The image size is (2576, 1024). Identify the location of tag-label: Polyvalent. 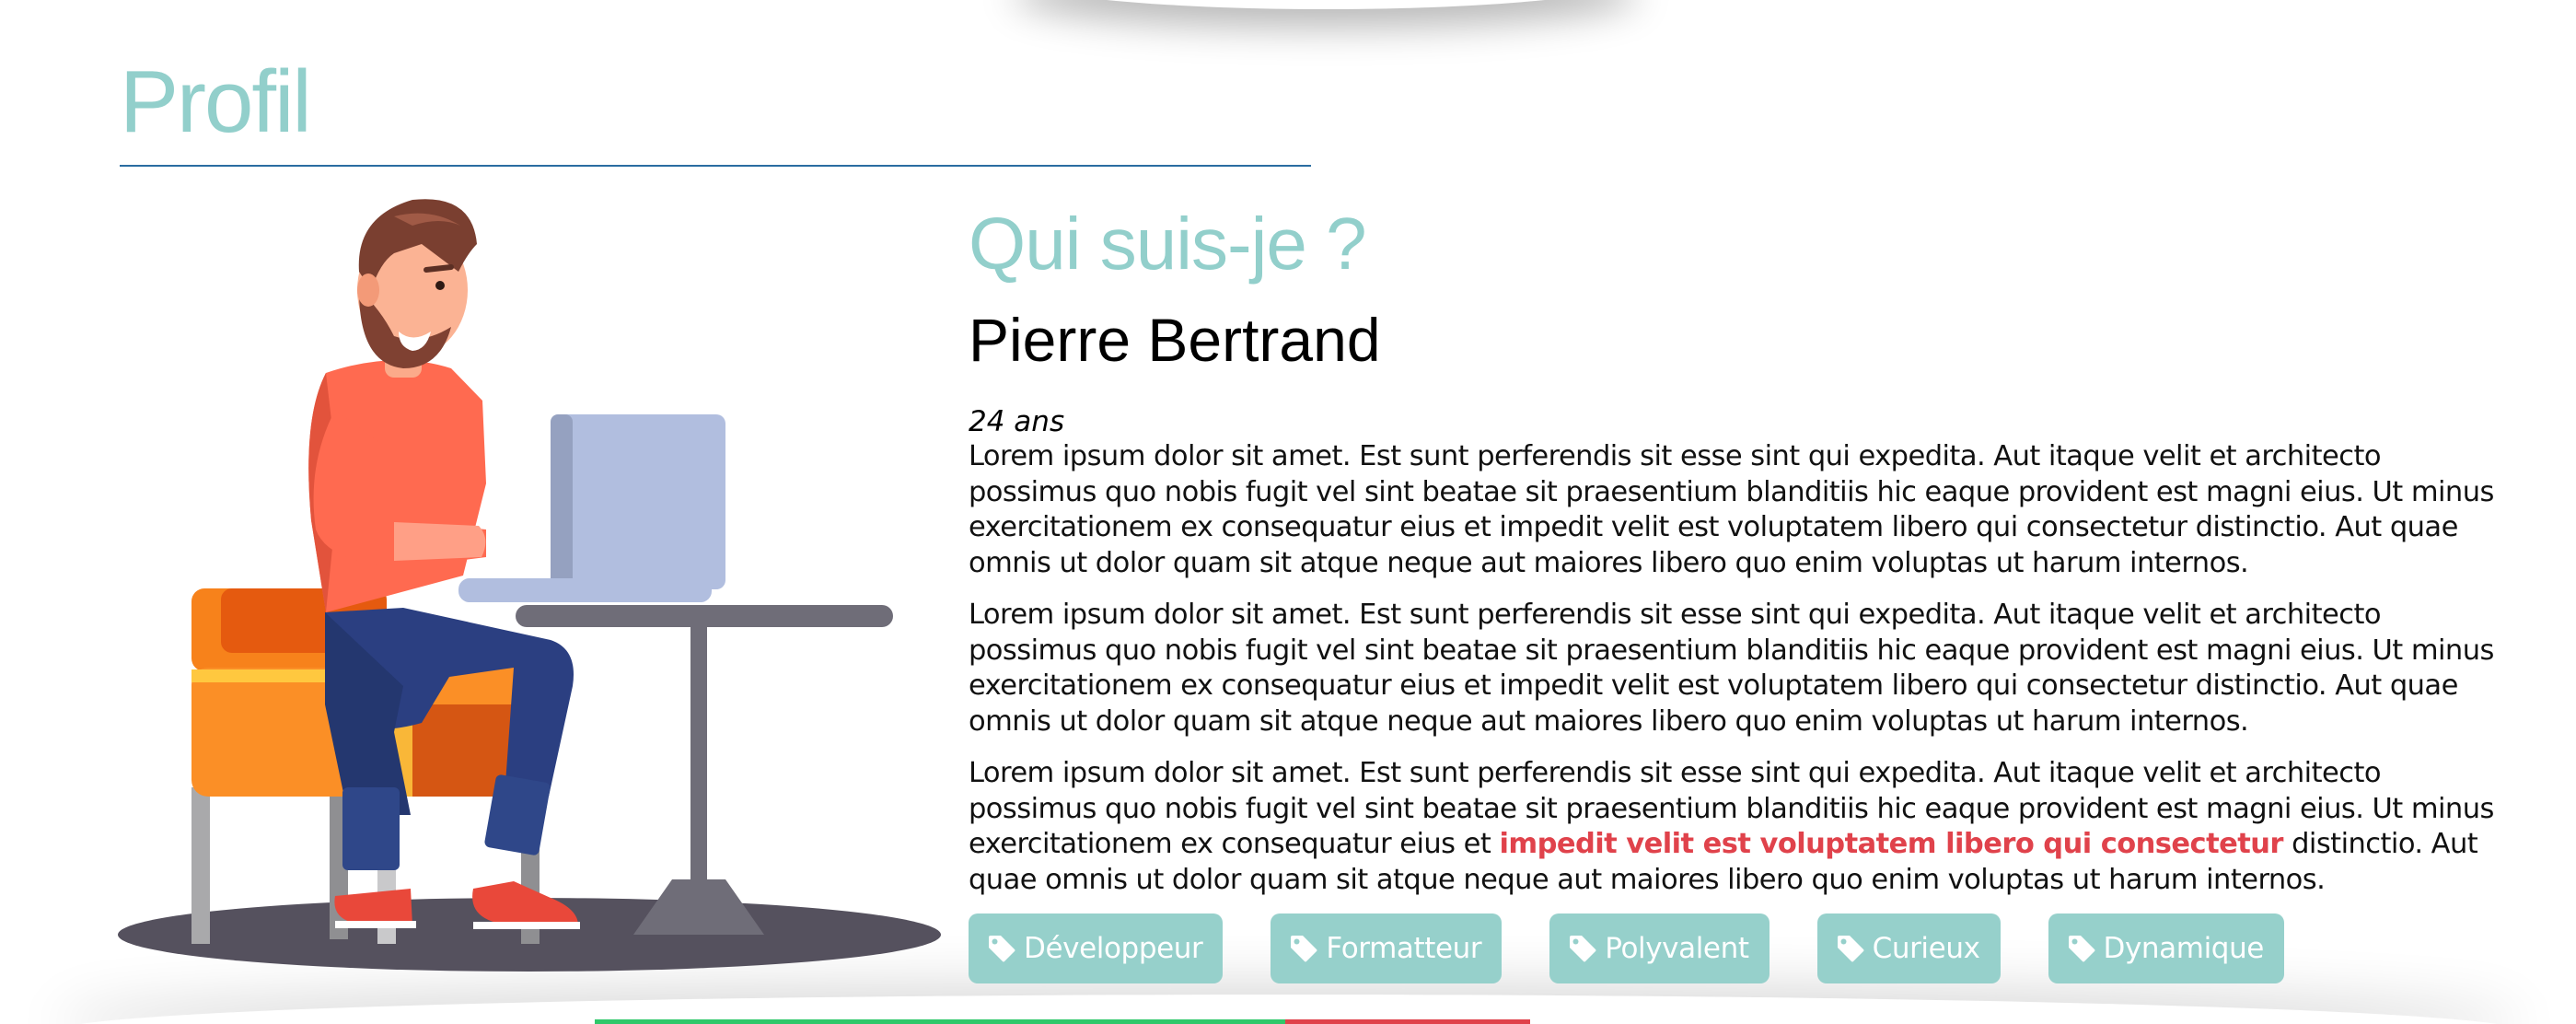
(1677, 948).